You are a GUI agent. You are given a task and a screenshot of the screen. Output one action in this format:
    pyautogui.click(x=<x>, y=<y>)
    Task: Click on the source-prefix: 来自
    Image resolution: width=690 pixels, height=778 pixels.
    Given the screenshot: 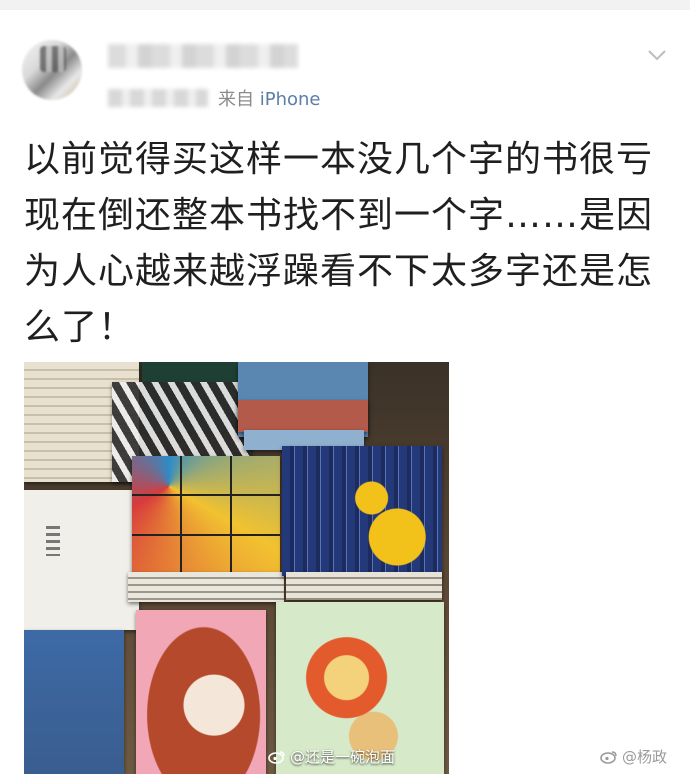 What is the action you would take?
    pyautogui.click(x=236, y=99)
    